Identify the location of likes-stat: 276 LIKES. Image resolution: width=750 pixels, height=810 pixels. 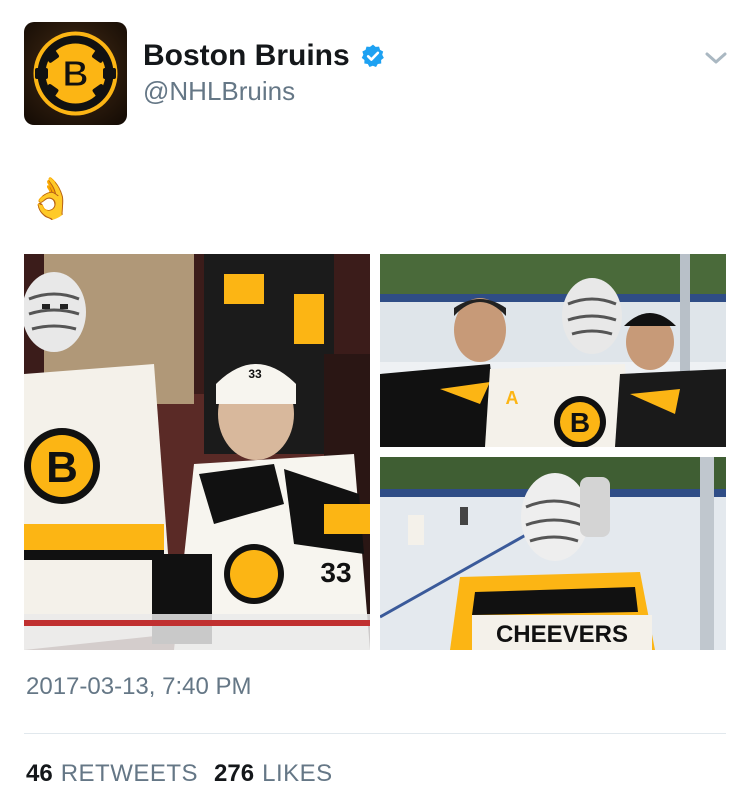
(273, 774).